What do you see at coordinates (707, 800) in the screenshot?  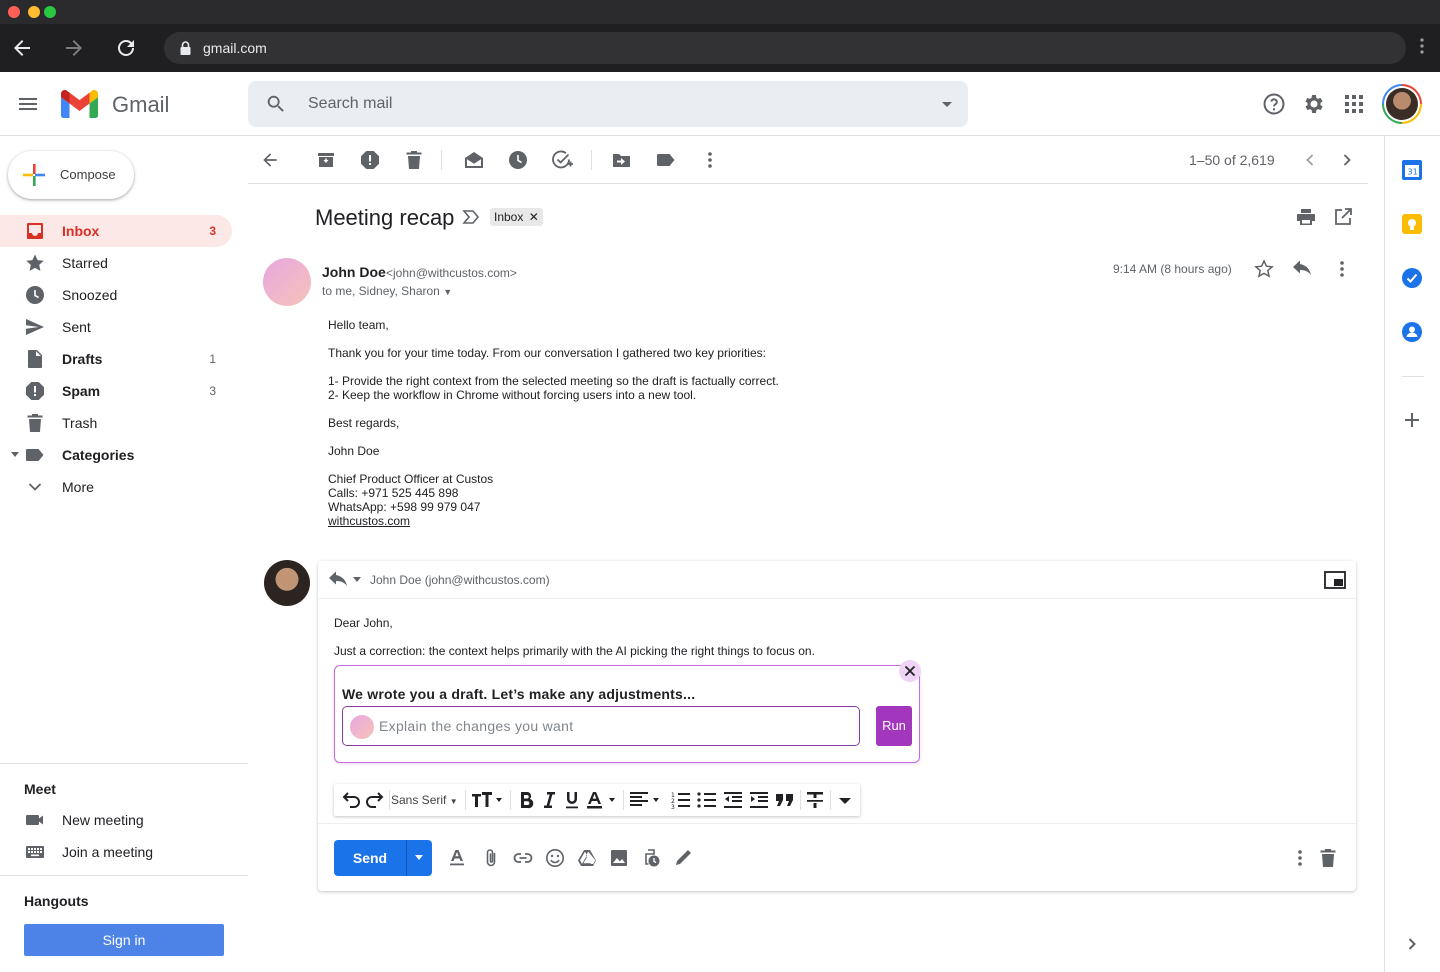 I see `bulleted-list-icon` at bounding box center [707, 800].